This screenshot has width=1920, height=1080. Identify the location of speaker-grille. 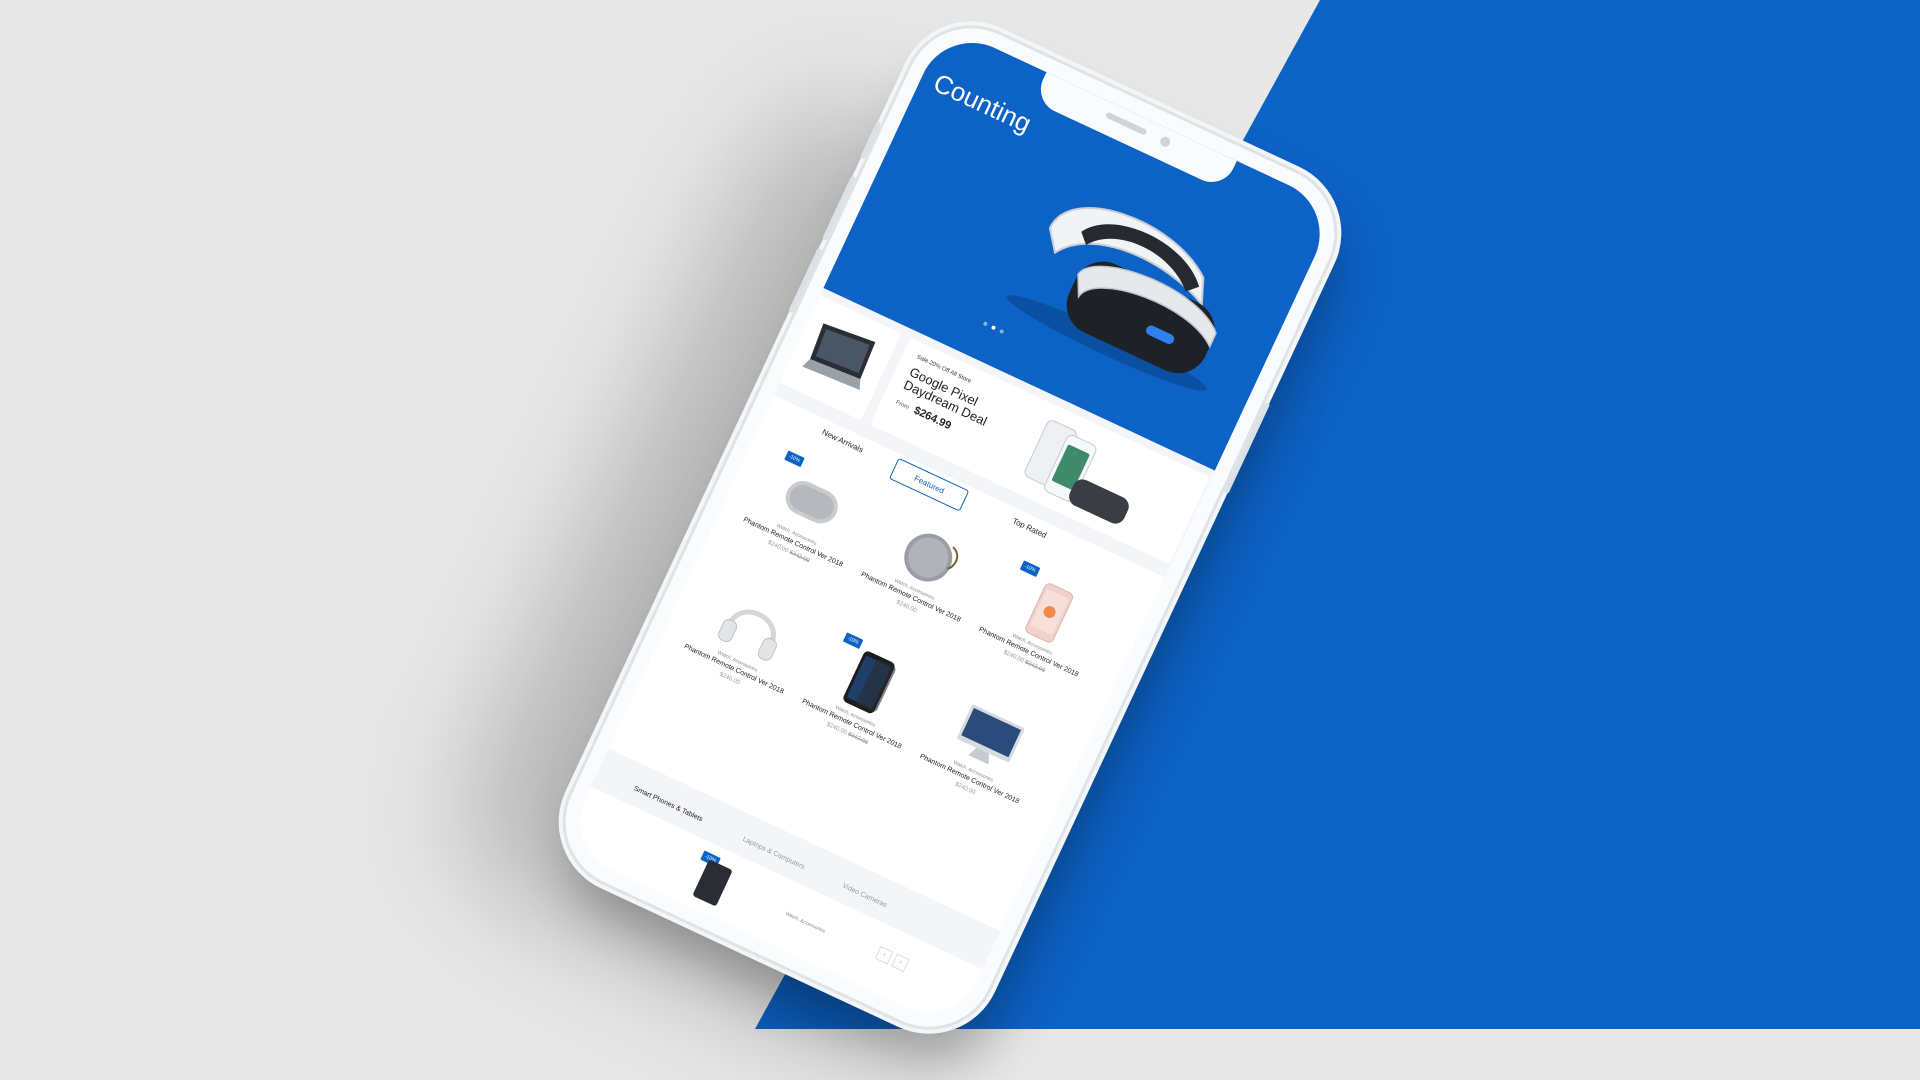
(1126, 123).